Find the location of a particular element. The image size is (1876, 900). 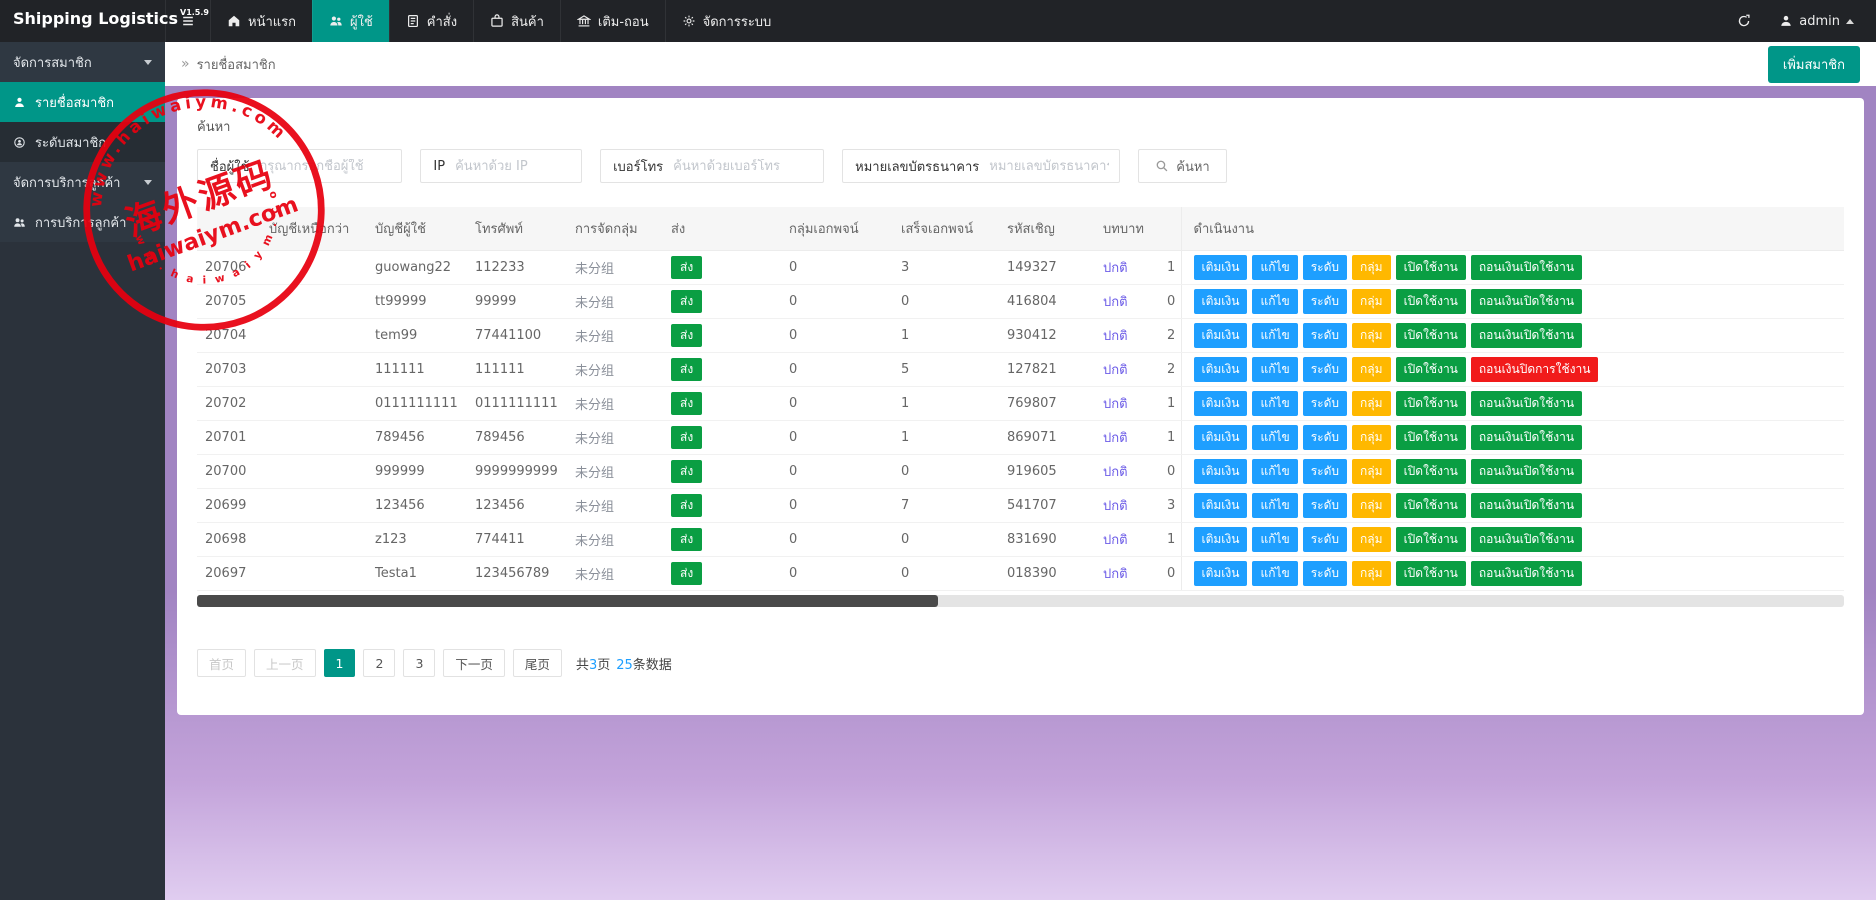

nav-item-users: ผู้ใช้ is located at coordinates (350, 21).